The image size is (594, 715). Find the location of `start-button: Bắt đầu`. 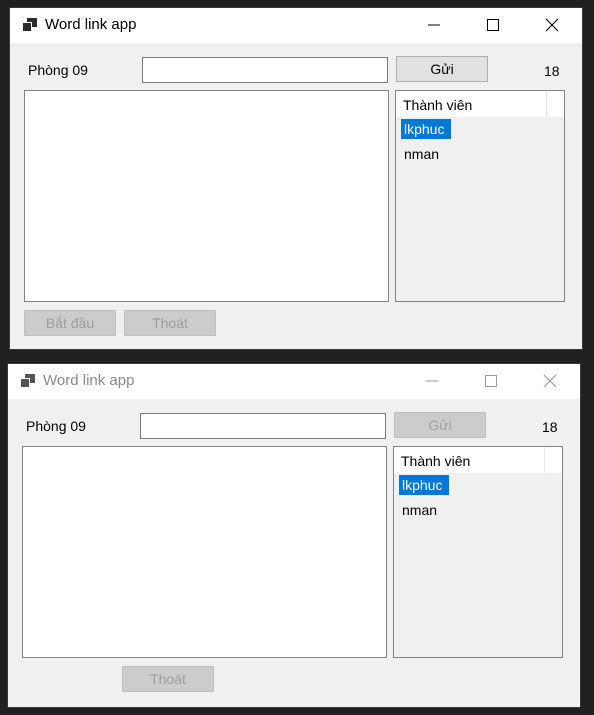

start-button: Bắt đầu is located at coordinates (70, 323).